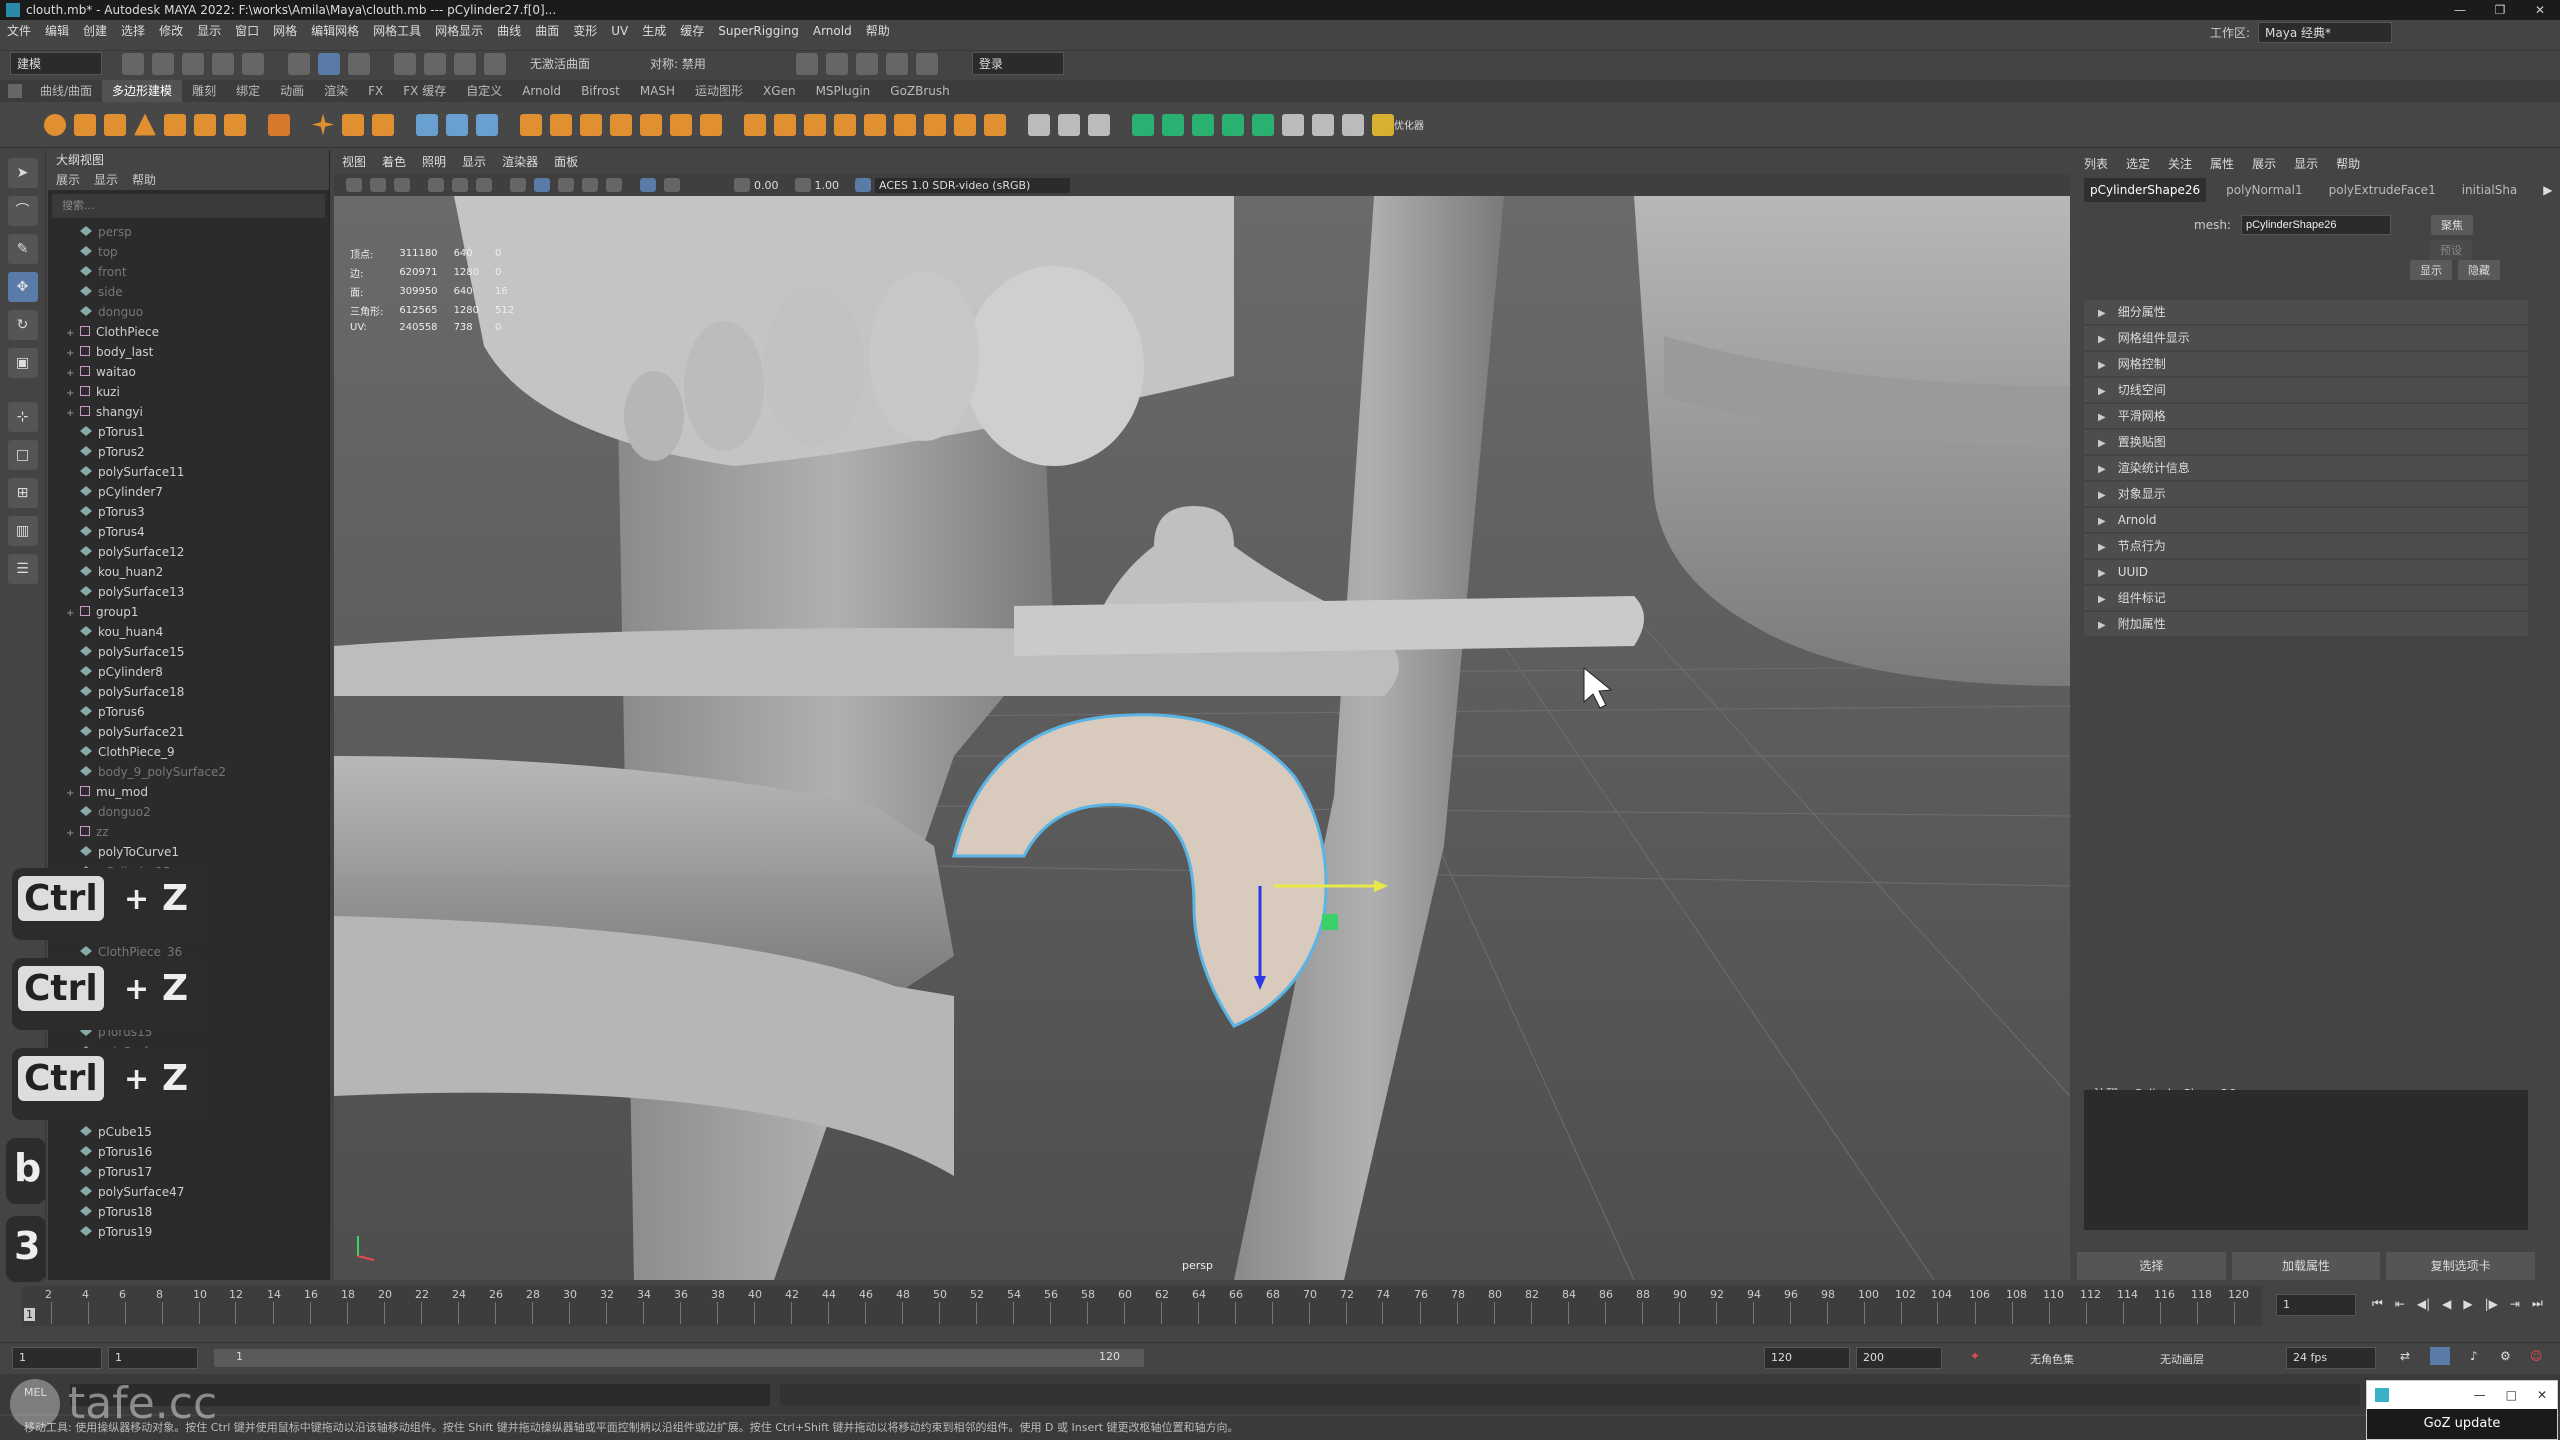 The image size is (2560, 1440). I want to click on poly-torus-icon, so click(175, 124).